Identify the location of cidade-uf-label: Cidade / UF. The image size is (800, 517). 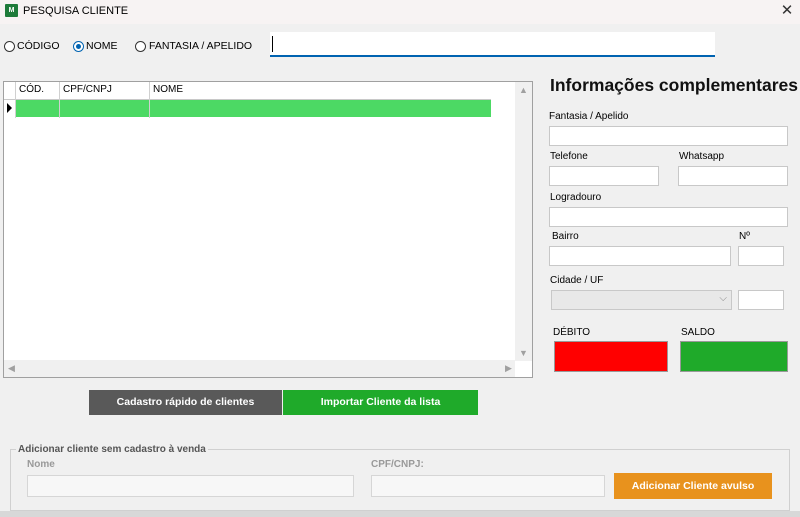
(577, 280).